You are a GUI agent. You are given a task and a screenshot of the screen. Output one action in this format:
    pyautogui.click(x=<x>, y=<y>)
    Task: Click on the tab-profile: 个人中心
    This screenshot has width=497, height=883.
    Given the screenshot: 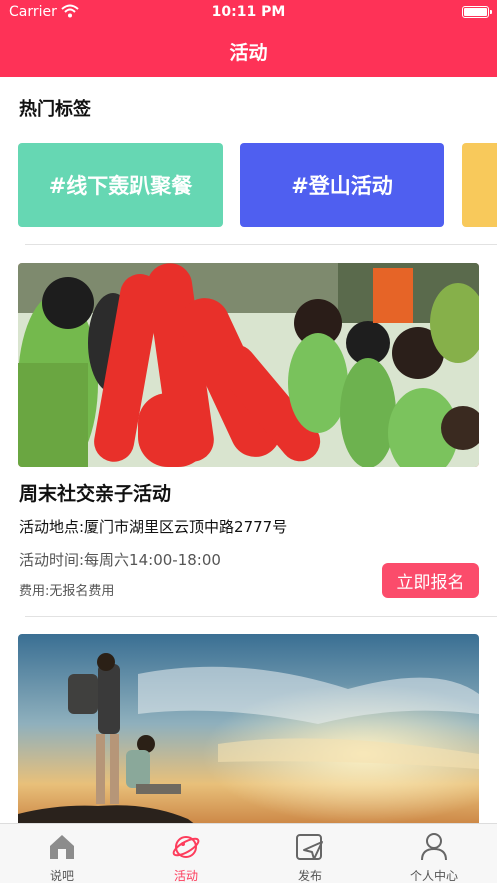 What is the action you would take?
    pyautogui.click(x=434, y=853)
    